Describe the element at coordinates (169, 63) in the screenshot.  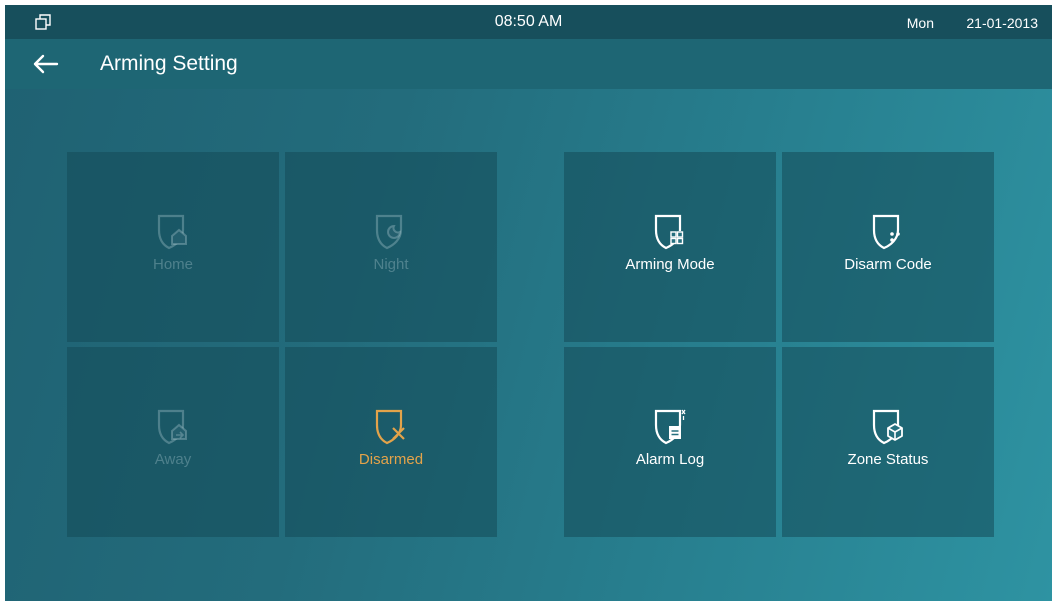
I see `page-title: Arming Setting` at that location.